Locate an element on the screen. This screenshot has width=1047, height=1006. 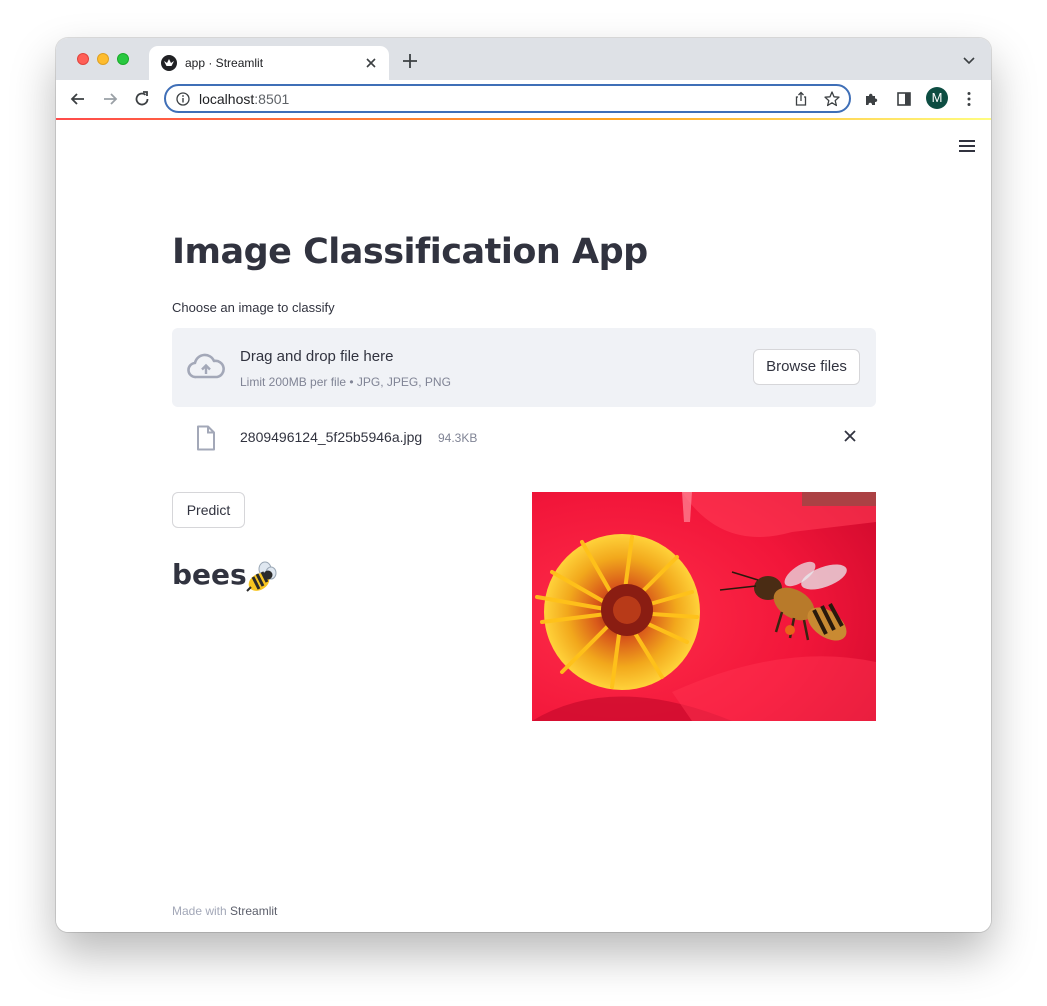
profile-avatar: M is located at coordinates (937, 98).